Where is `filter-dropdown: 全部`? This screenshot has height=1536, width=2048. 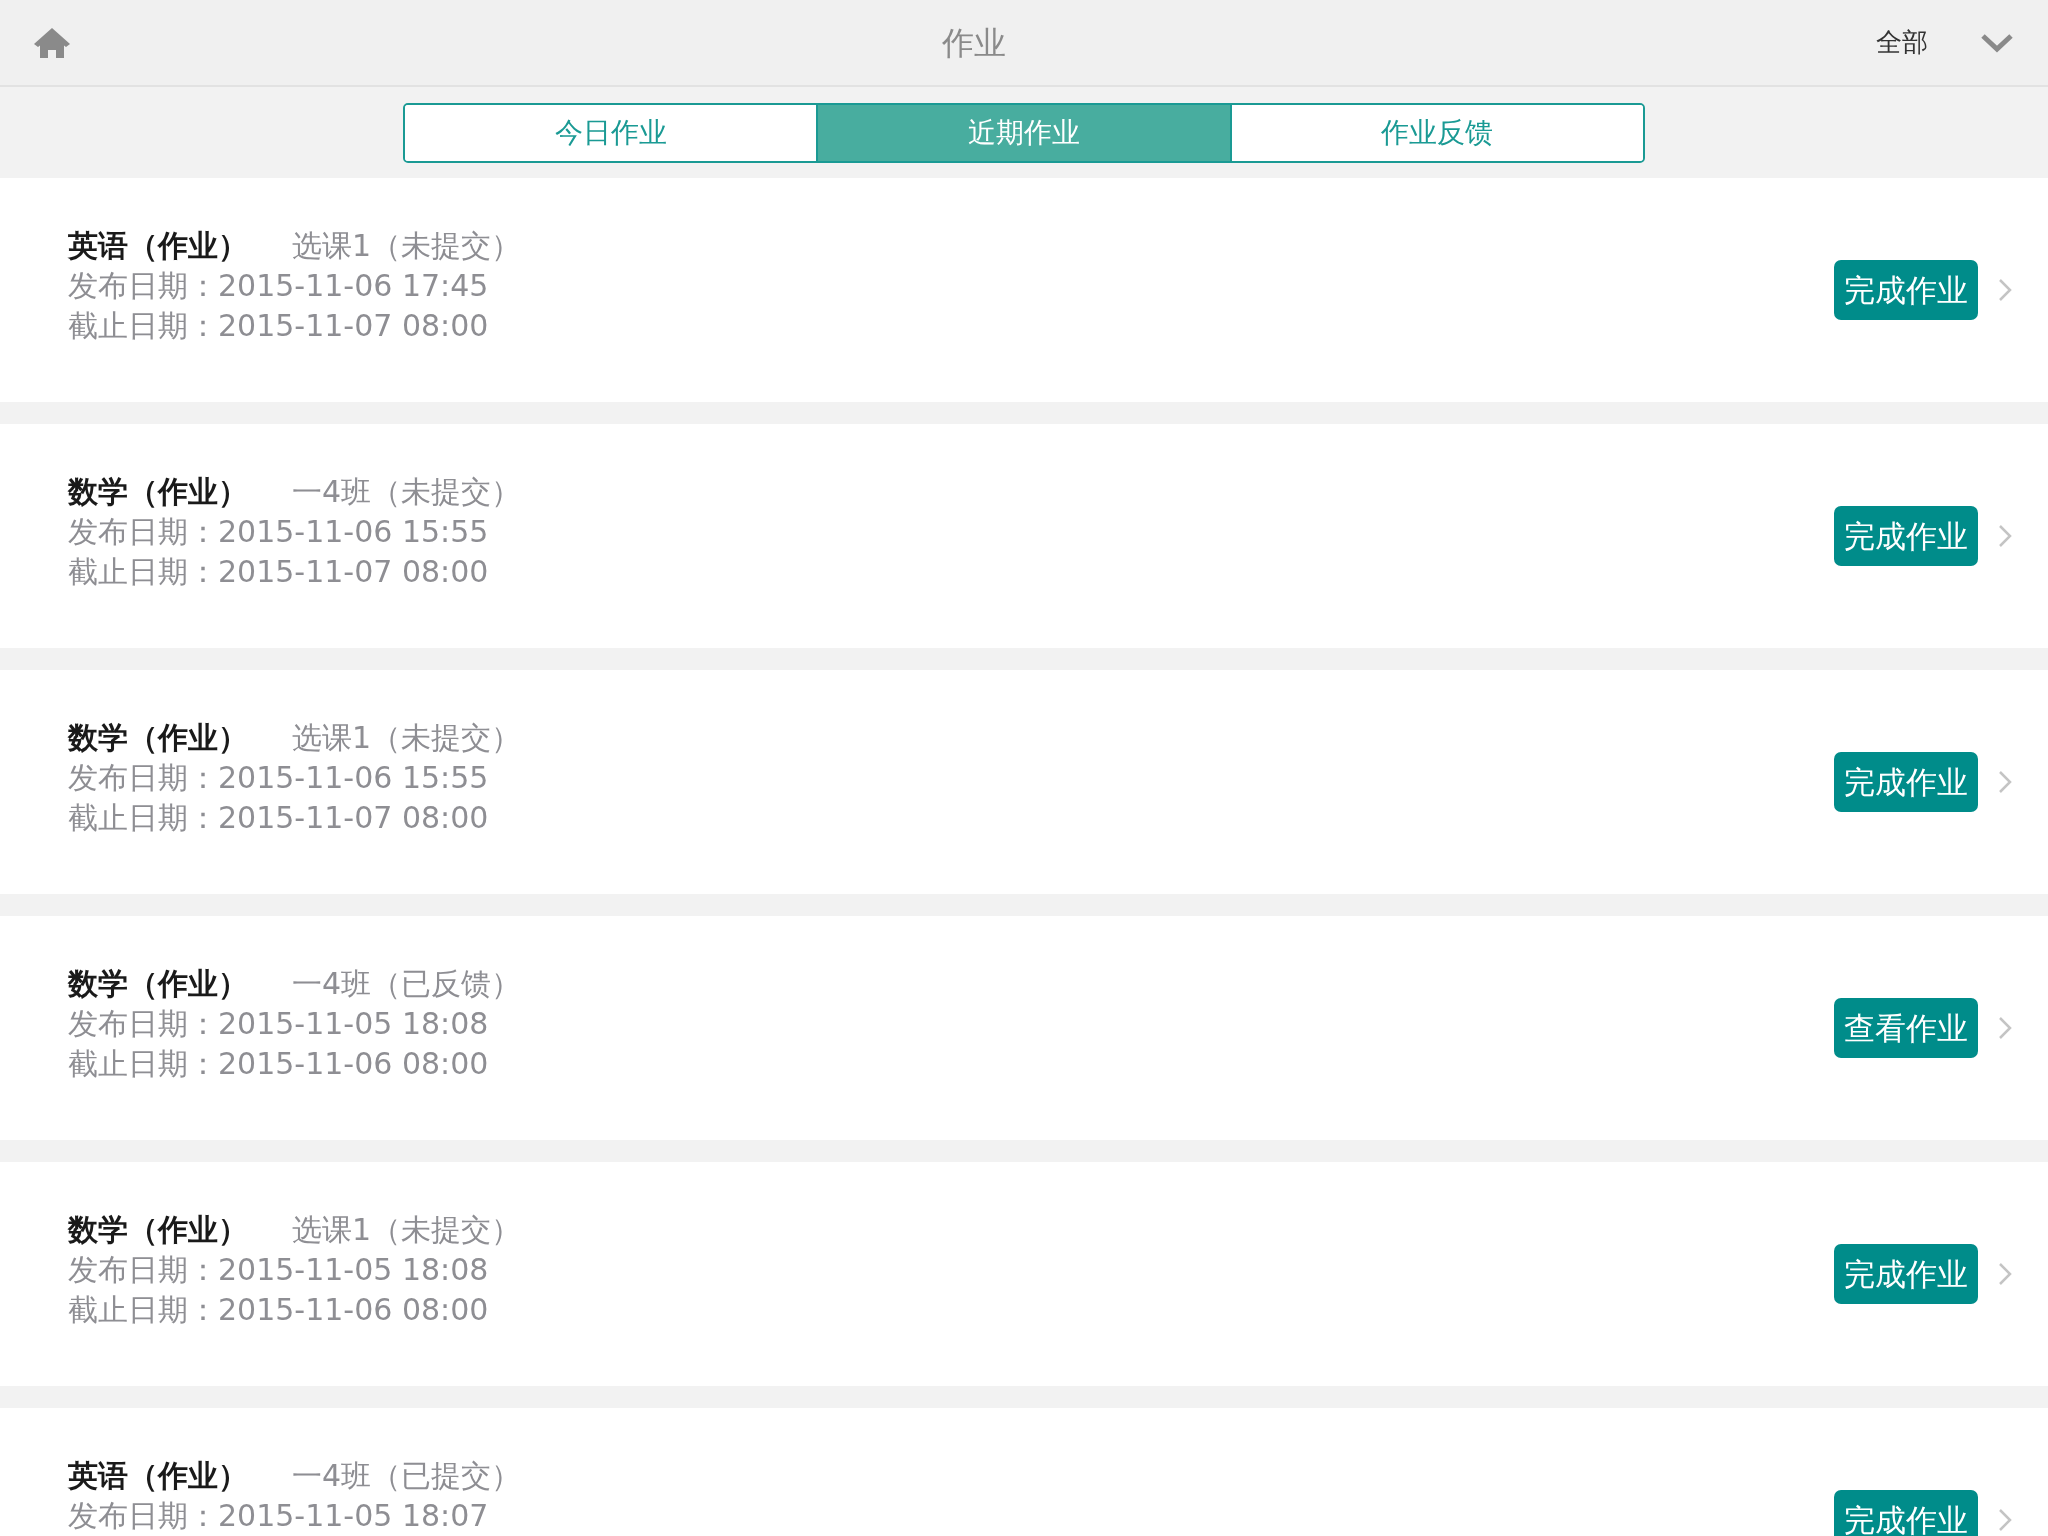
filter-dropdown: 全部 is located at coordinates (1902, 42).